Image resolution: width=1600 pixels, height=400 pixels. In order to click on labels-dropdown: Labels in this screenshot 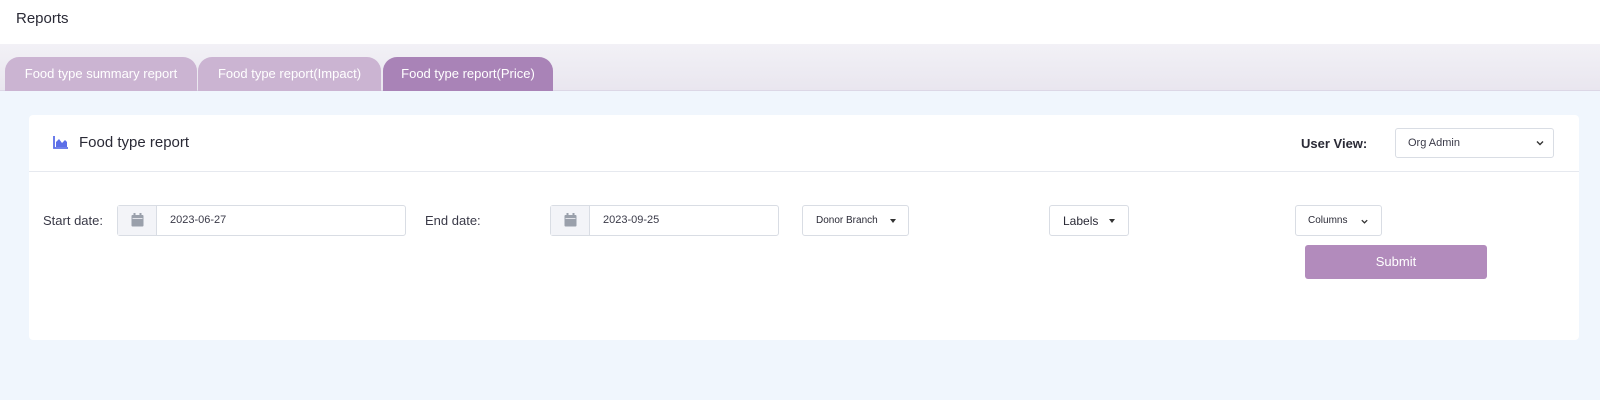, I will do `click(1089, 220)`.